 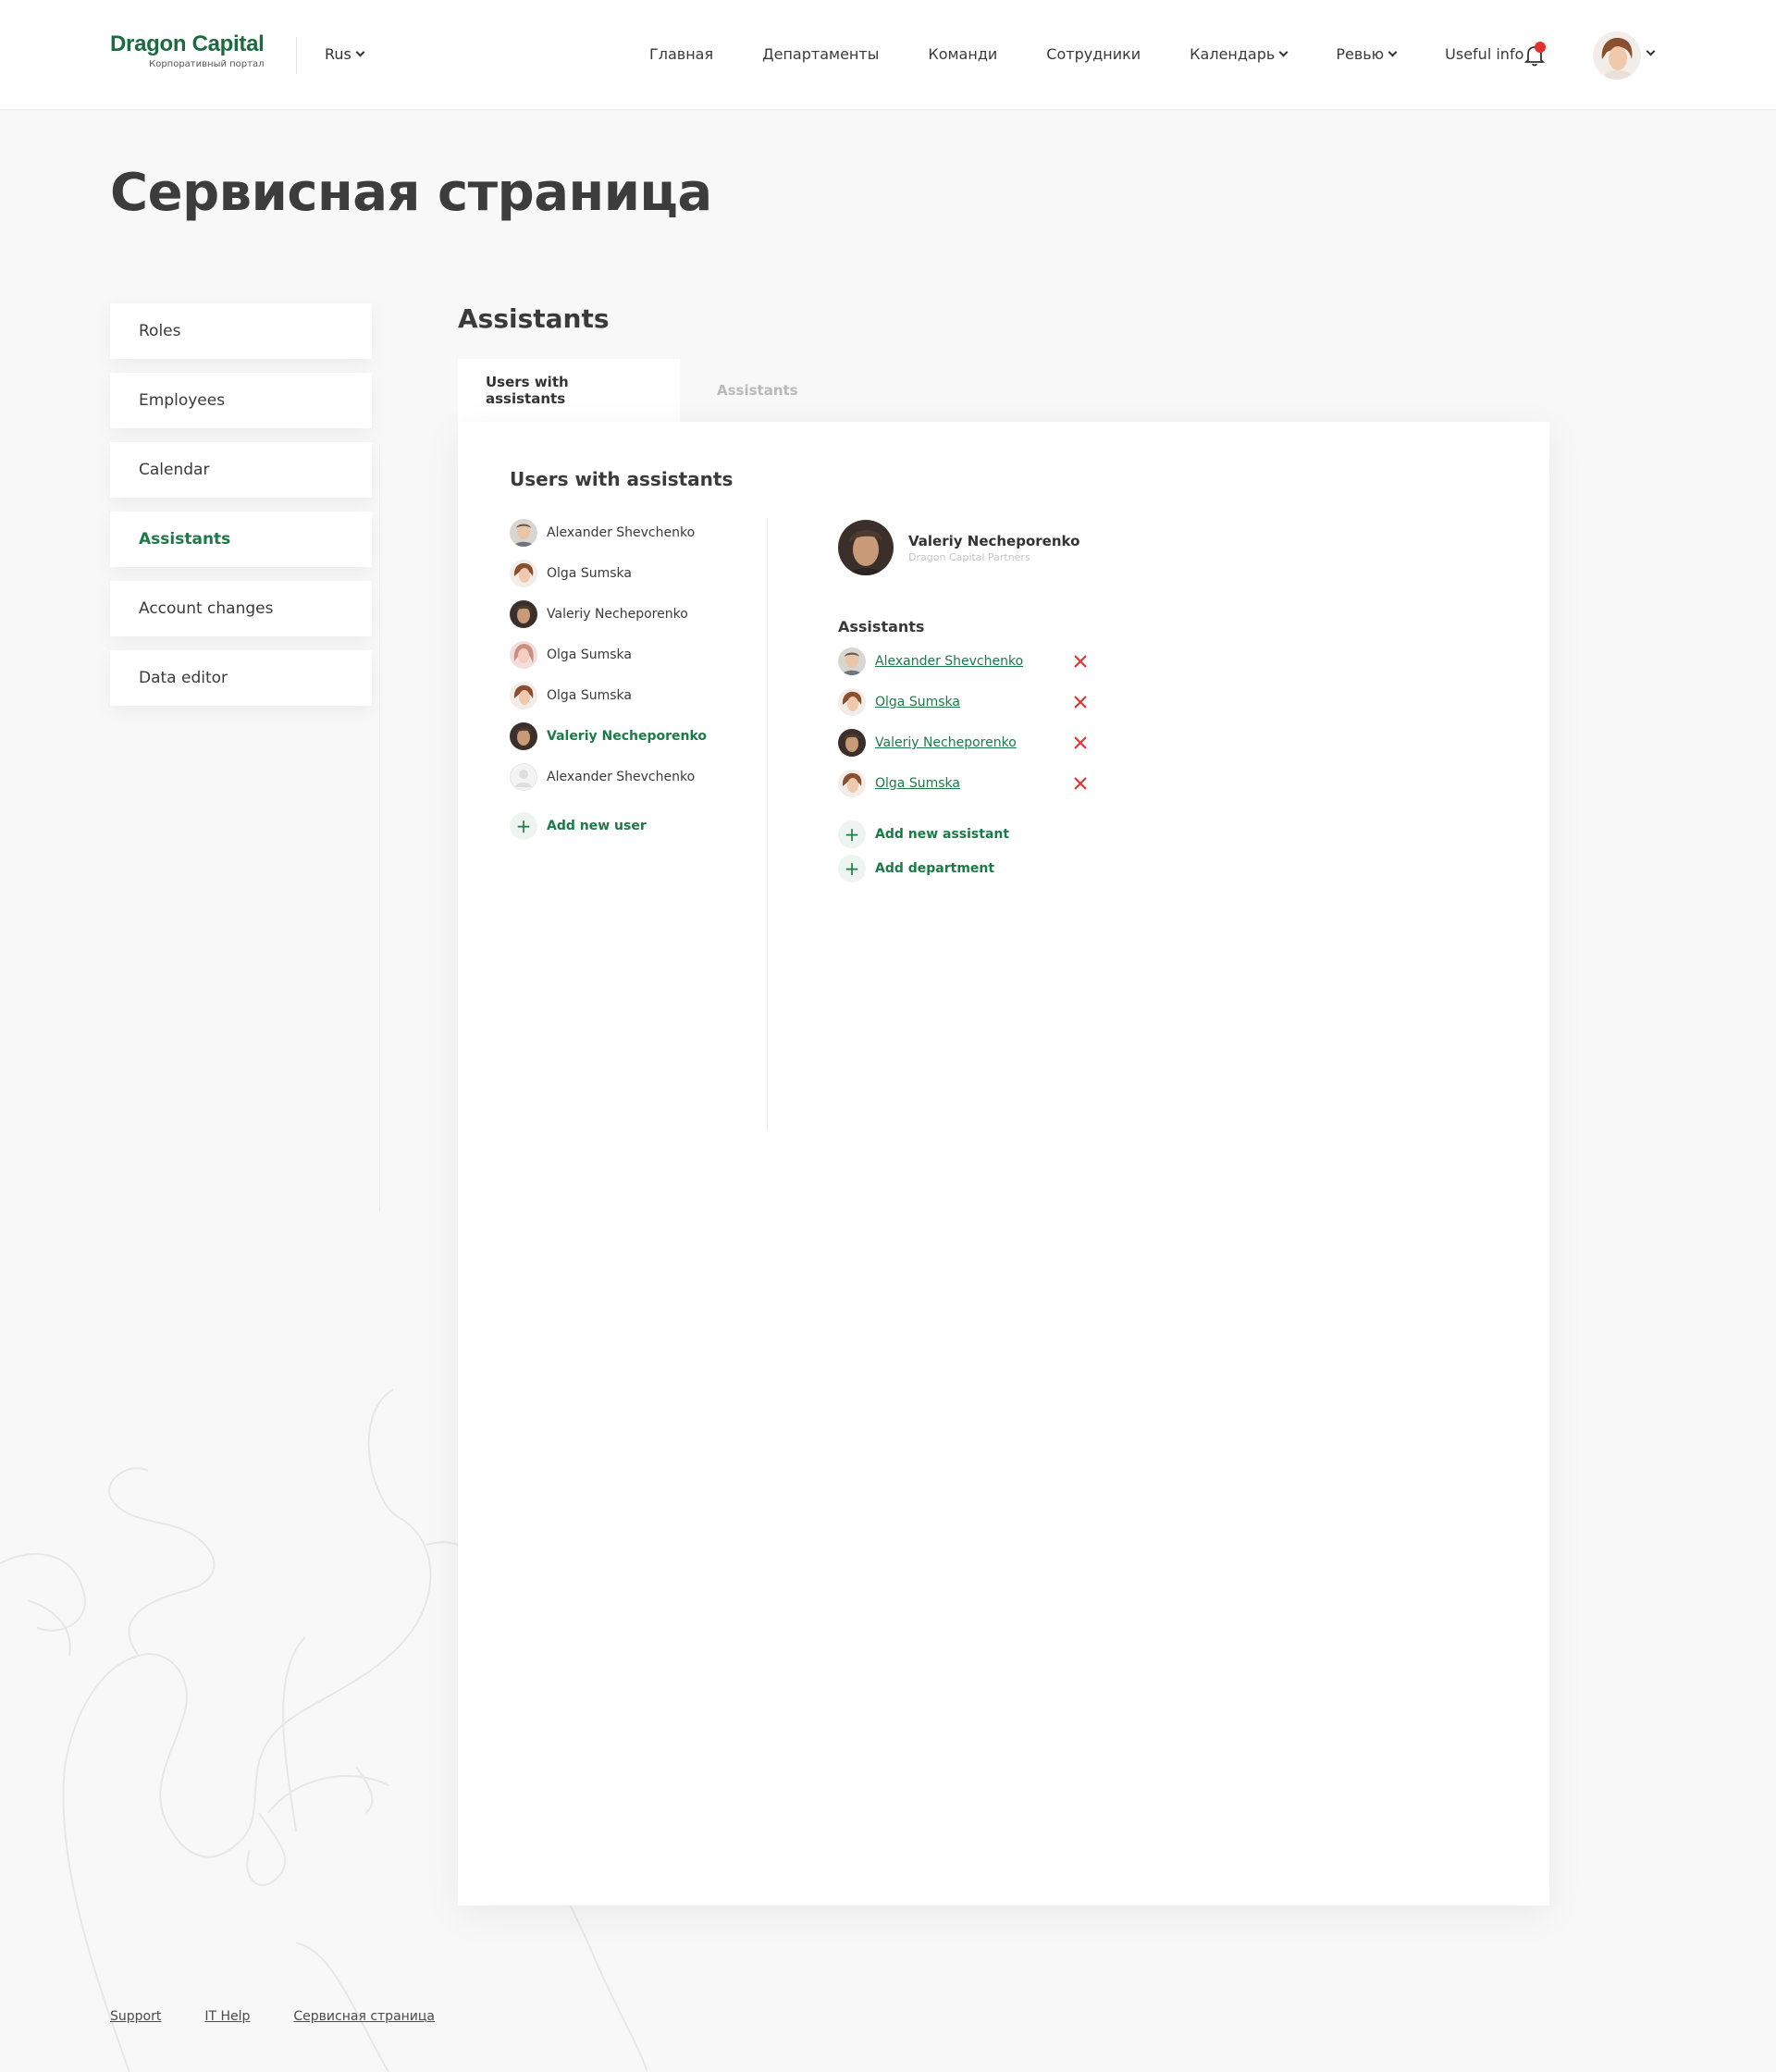 What do you see at coordinates (241, 678) in the screenshot?
I see `sidebar-item-data-editor: Data editor` at bounding box center [241, 678].